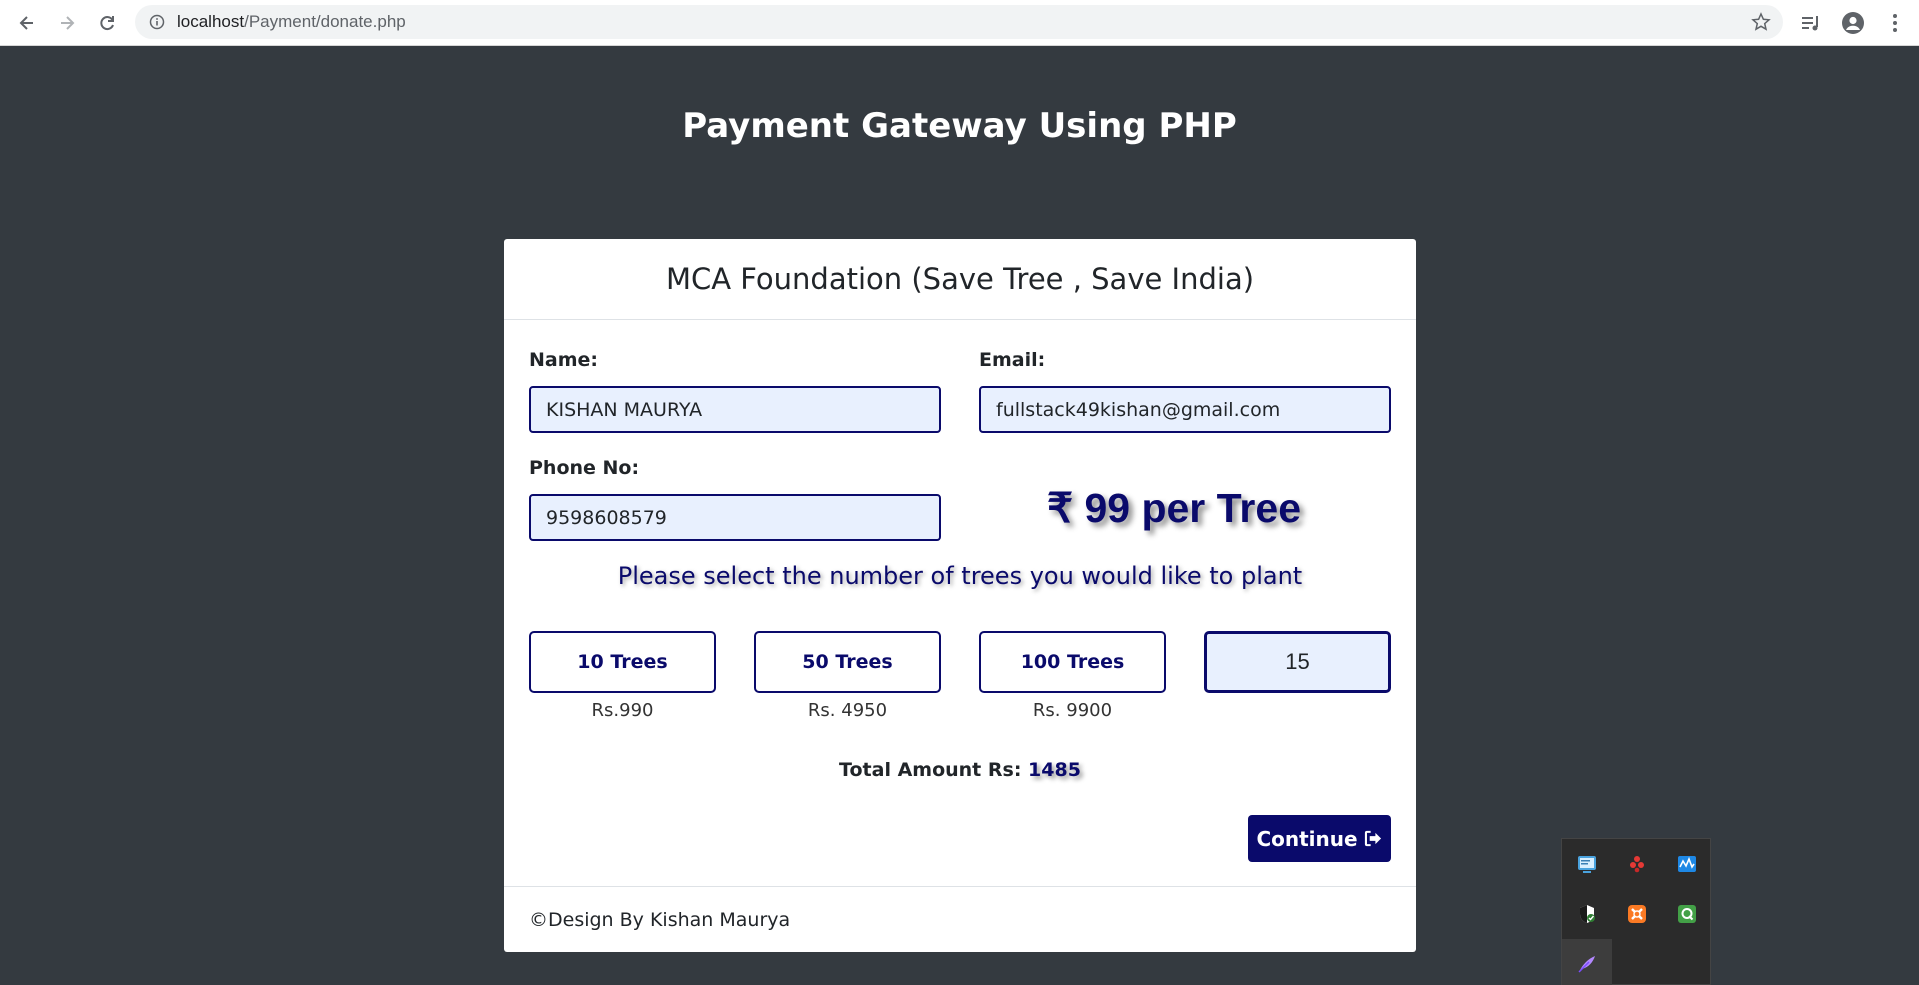 The height and width of the screenshot is (985, 1919). What do you see at coordinates (1811, 23) in the screenshot?
I see `media-queue-icon` at bounding box center [1811, 23].